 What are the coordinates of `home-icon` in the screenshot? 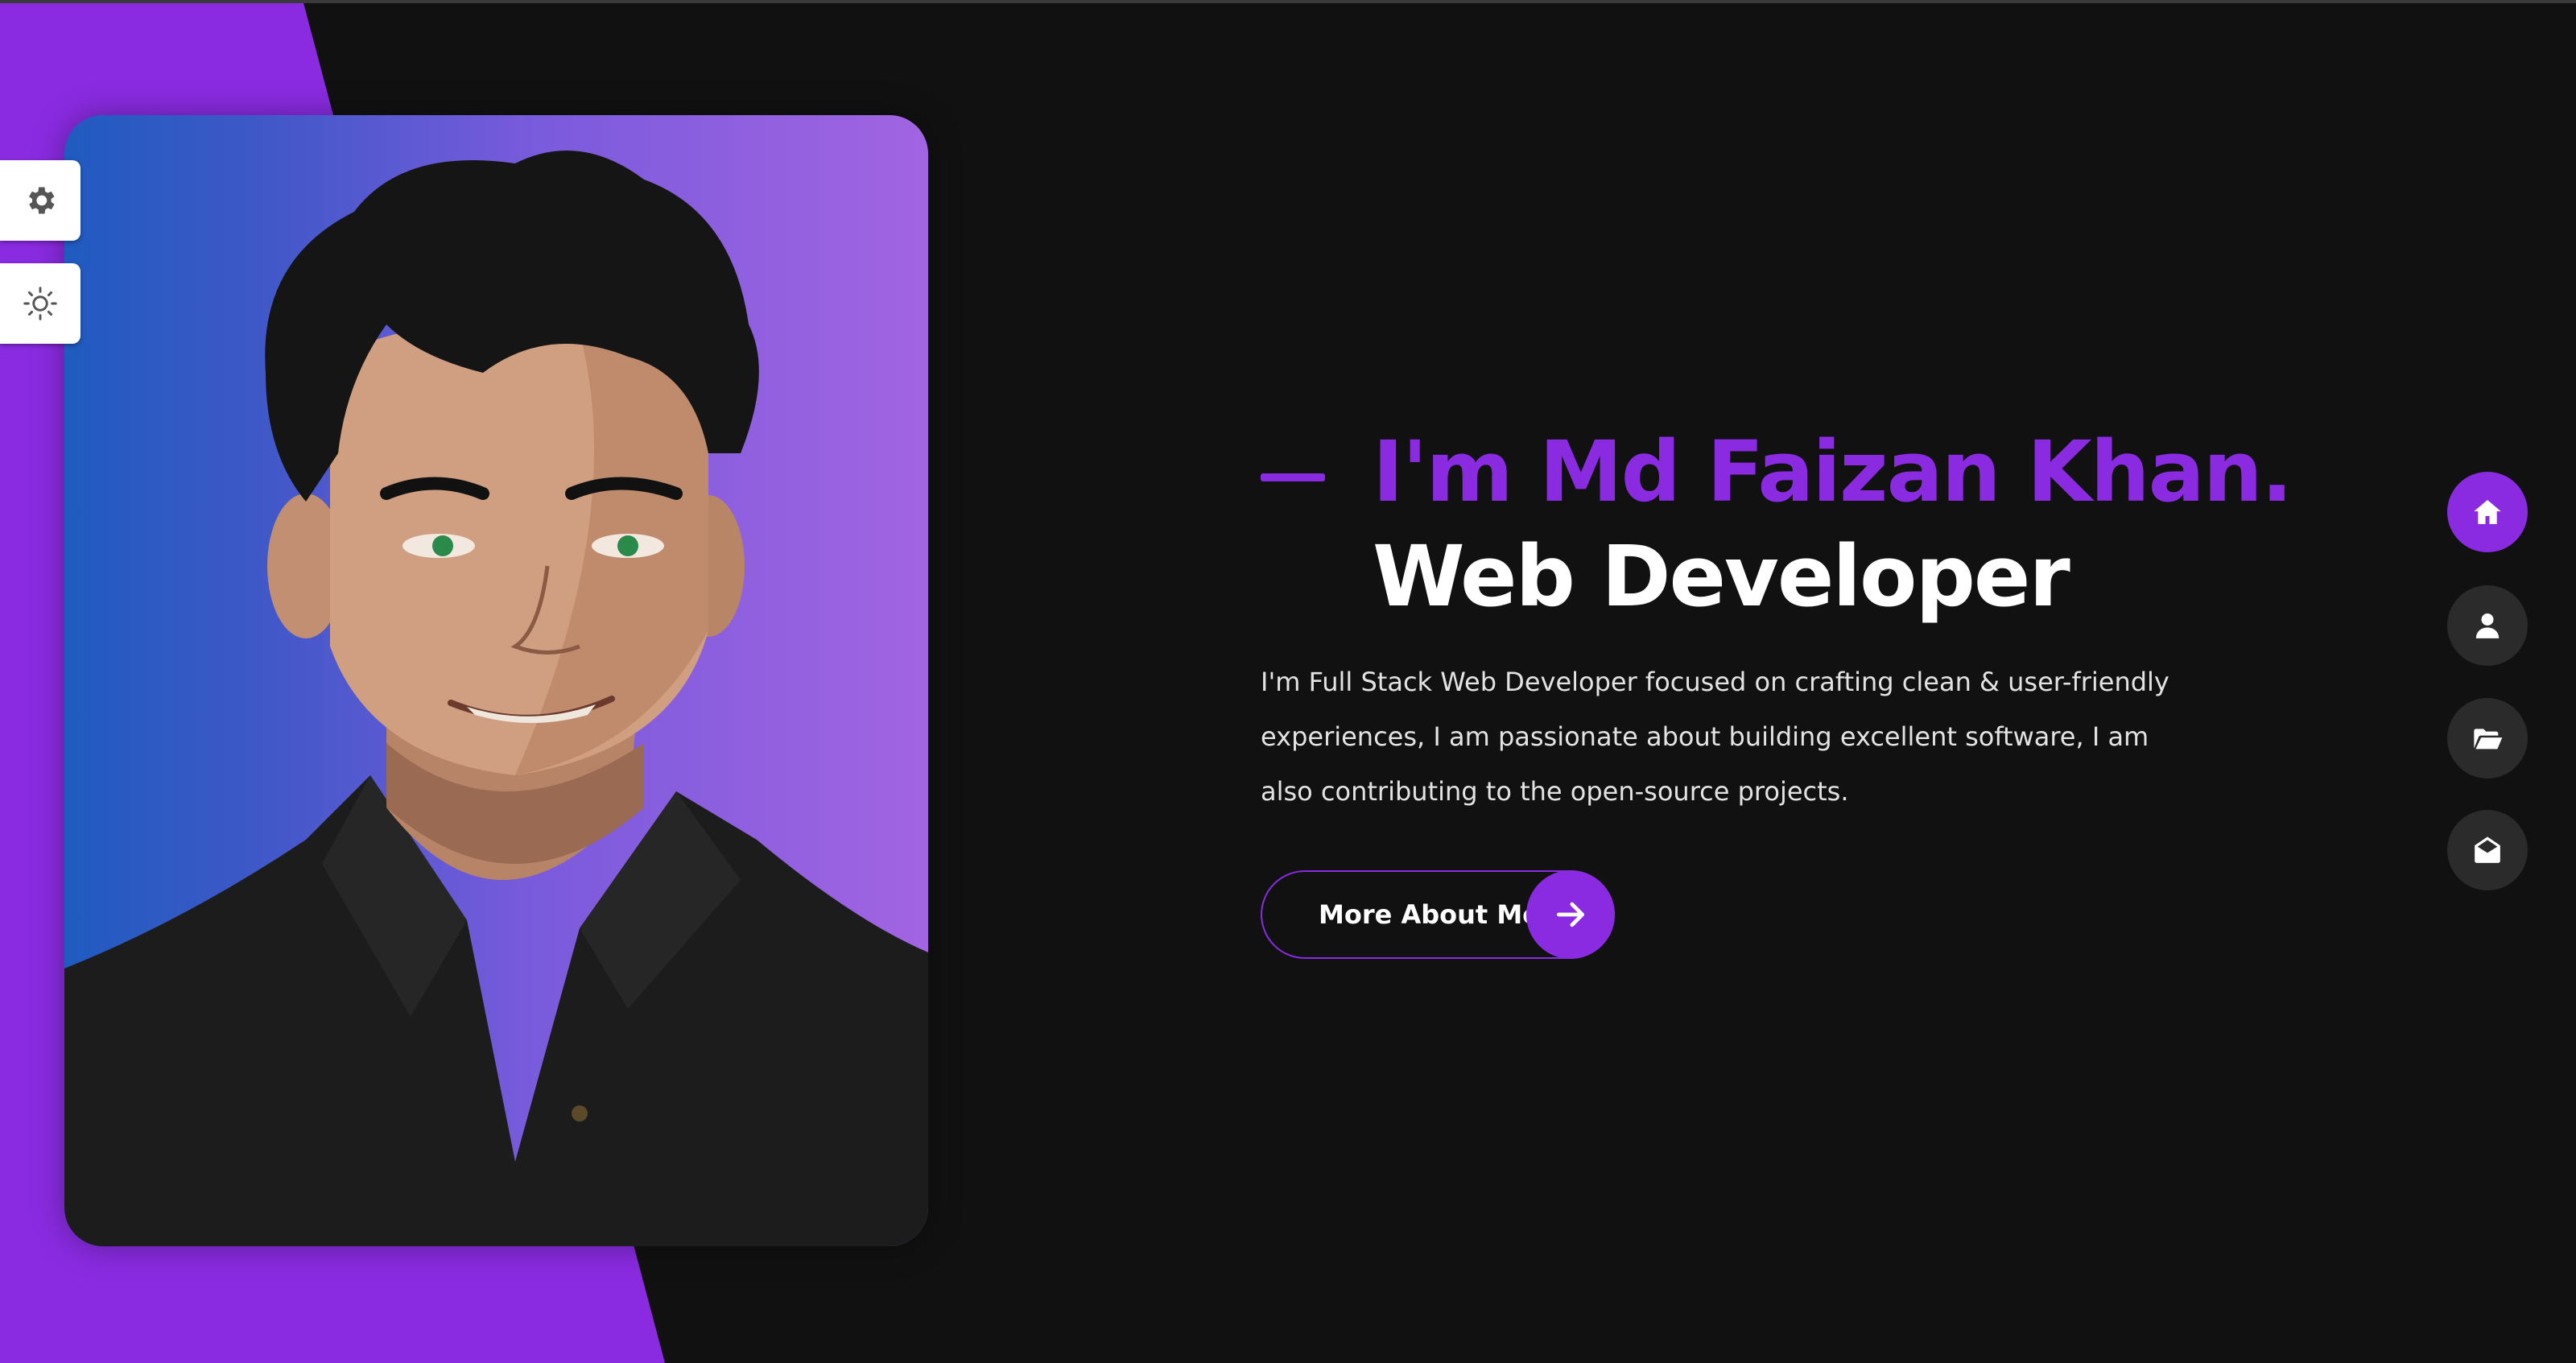 It's located at (2487, 512).